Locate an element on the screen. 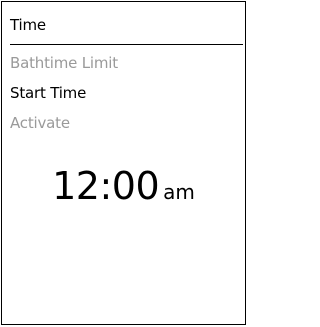 The width and height of the screenshot is (320, 327). menu-item-activate: Activate is located at coordinates (40, 123).